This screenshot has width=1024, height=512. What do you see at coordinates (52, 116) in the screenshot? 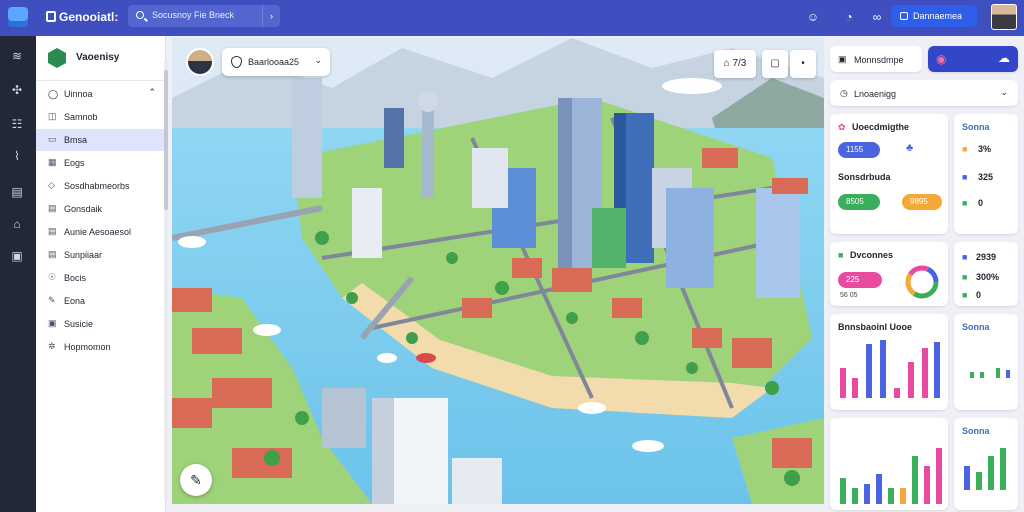
I see `map-icon: ◫` at bounding box center [52, 116].